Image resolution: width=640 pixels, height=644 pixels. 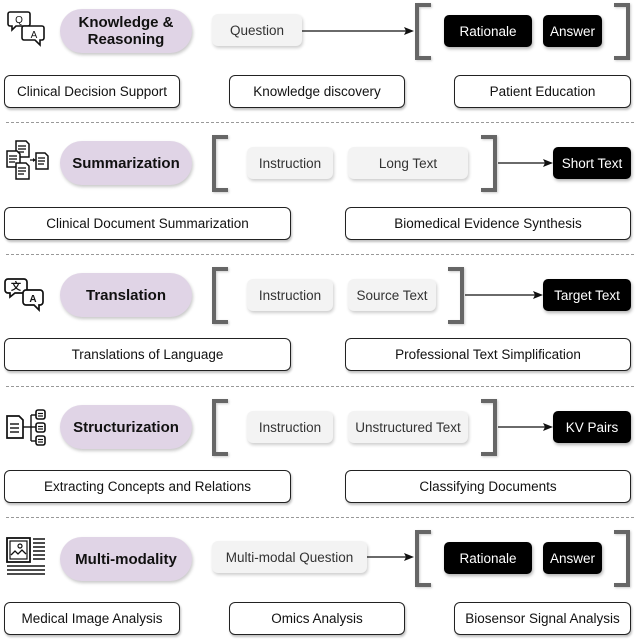 What do you see at coordinates (542, 91) in the screenshot?
I see `application-patient-education: Patient Education` at bounding box center [542, 91].